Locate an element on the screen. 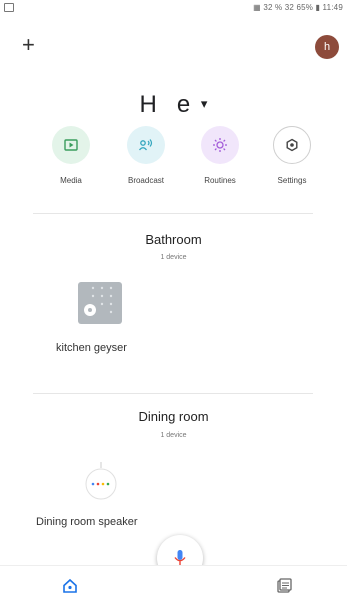  notification-icon is located at coordinates (9, 7).